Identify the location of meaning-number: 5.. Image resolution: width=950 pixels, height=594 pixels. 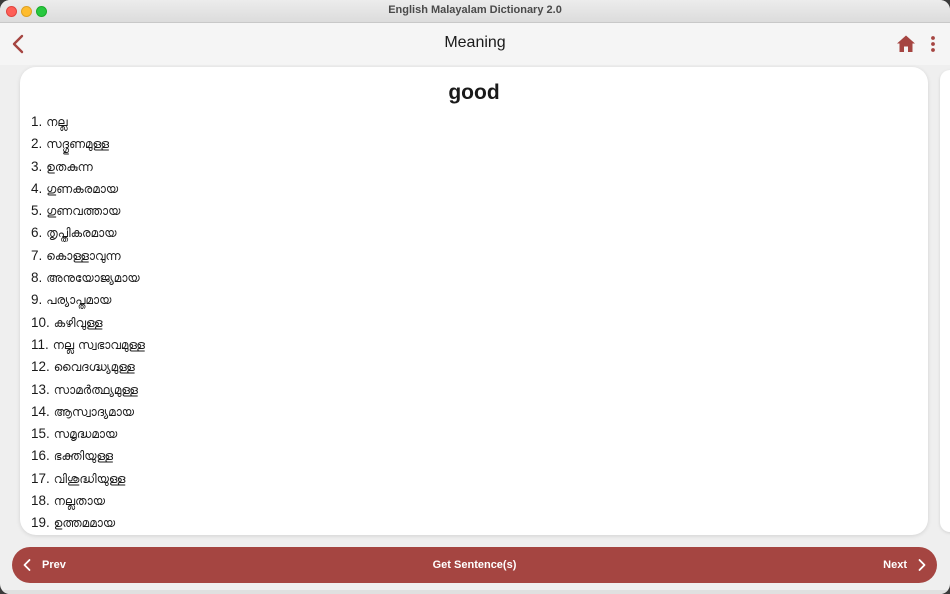
(37, 211).